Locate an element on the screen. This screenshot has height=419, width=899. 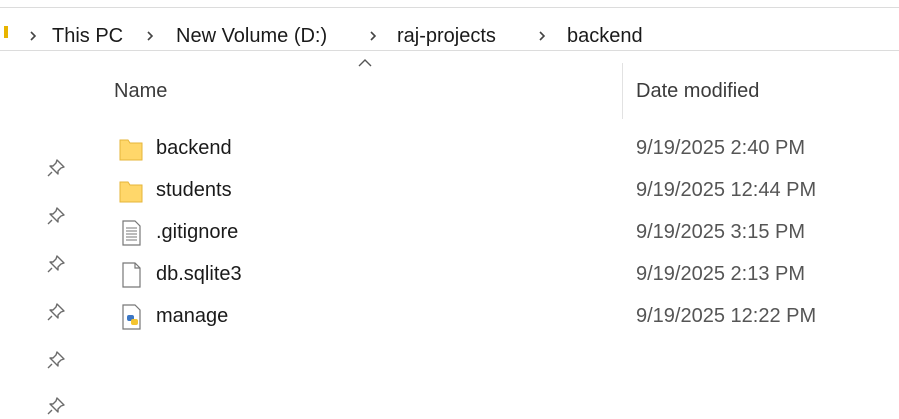
file-name: db.sqlite3 is located at coordinates (199, 274).